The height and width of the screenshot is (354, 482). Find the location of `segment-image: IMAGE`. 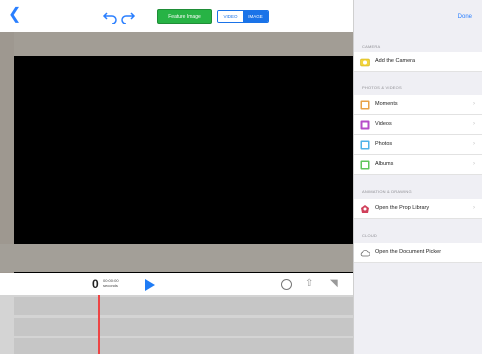

segment-image: IMAGE is located at coordinates (255, 16).